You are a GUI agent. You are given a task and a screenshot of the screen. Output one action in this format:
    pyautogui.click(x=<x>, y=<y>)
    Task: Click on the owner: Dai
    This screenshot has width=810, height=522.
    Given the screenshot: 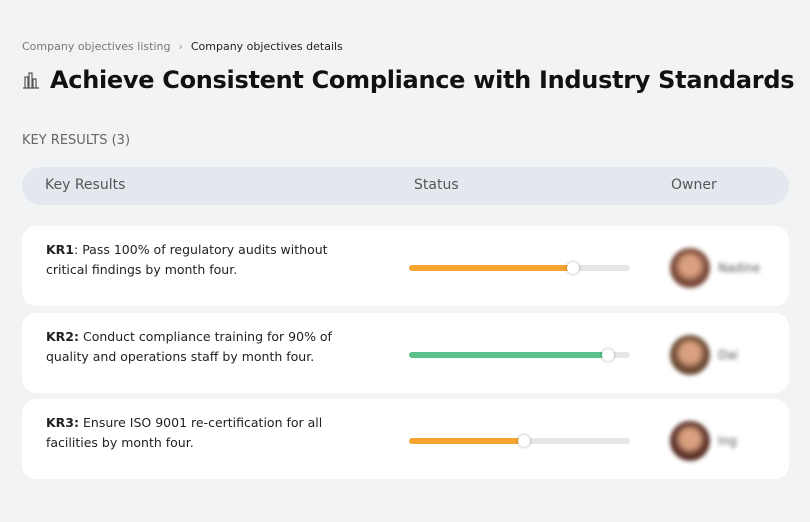 What is the action you would take?
    pyautogui.click(x=704, y=355)
    